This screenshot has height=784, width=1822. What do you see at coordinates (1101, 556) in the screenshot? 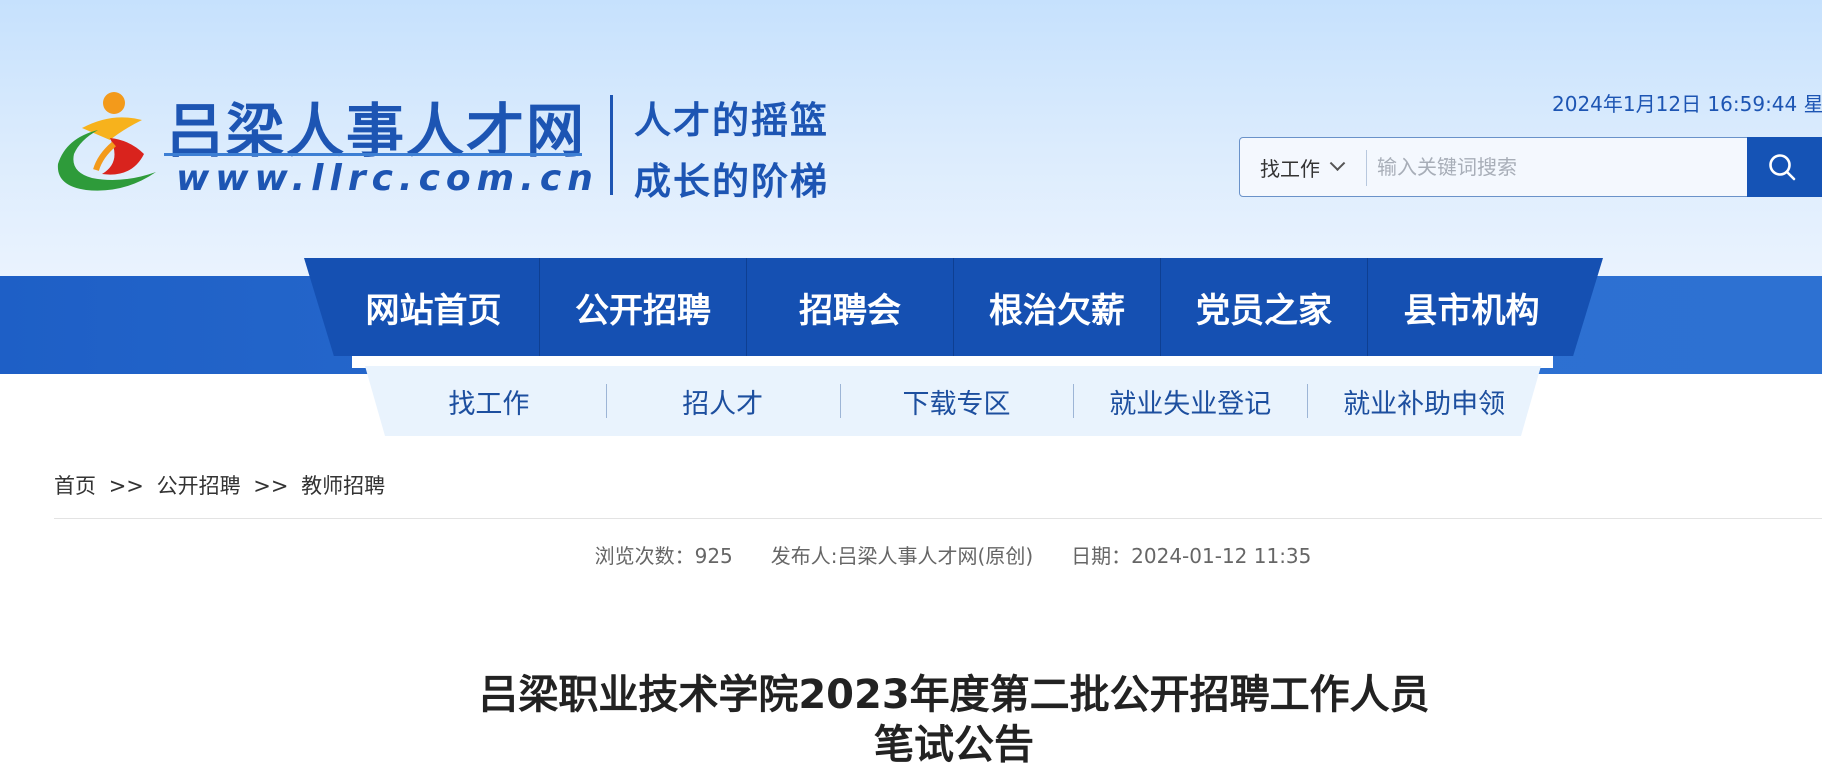
I see `publish-date-label: 日期：` at bounding box center [1101, 556].